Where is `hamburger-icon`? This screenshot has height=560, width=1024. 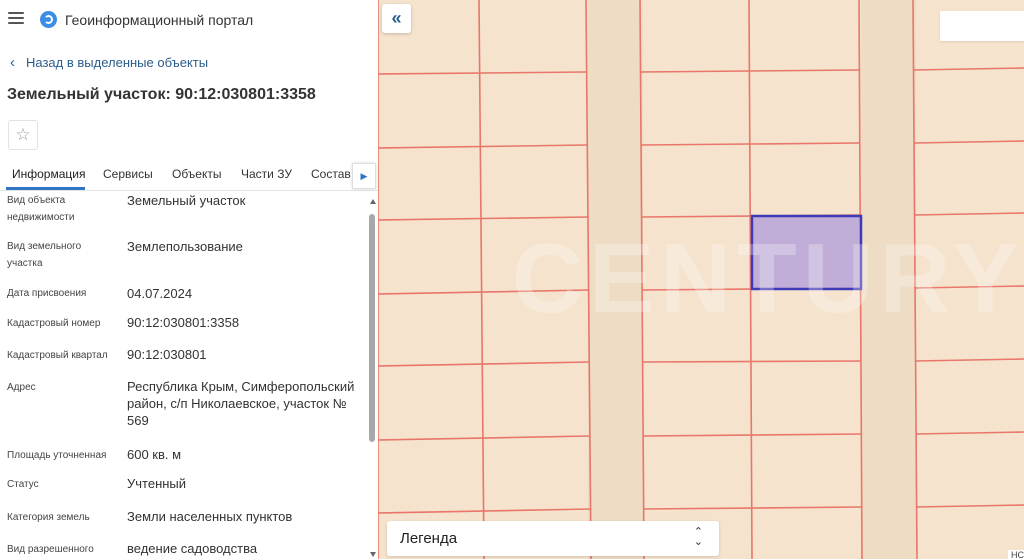 hamburger-icon is located at coordinates (16, 19).